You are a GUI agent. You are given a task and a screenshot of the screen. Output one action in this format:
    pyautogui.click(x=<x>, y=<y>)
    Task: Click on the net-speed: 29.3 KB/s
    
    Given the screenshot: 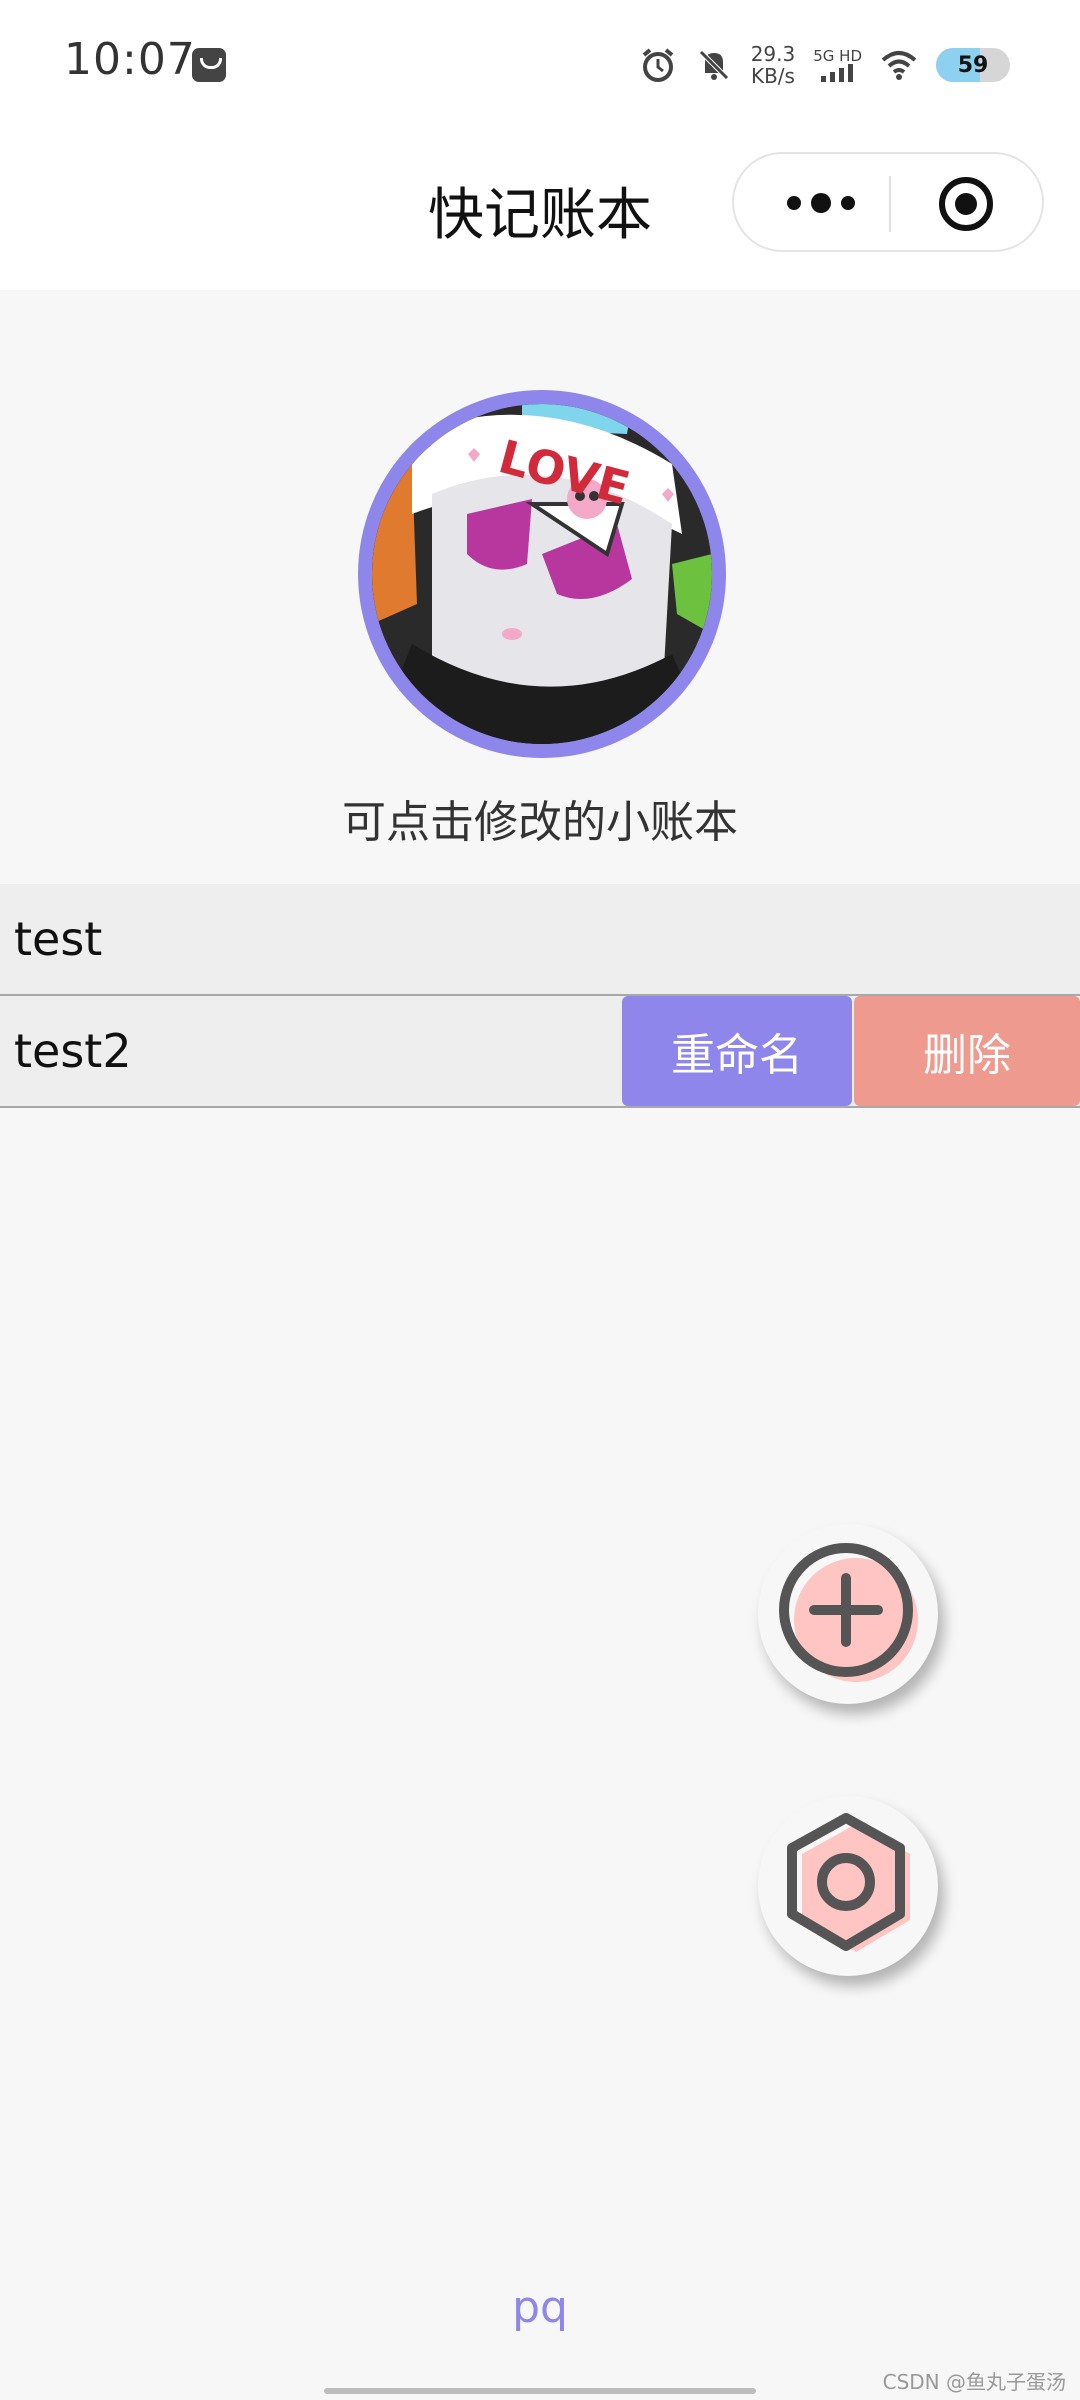 What is the action you would take?
    pyautogui.click(x=773, y=65)
    